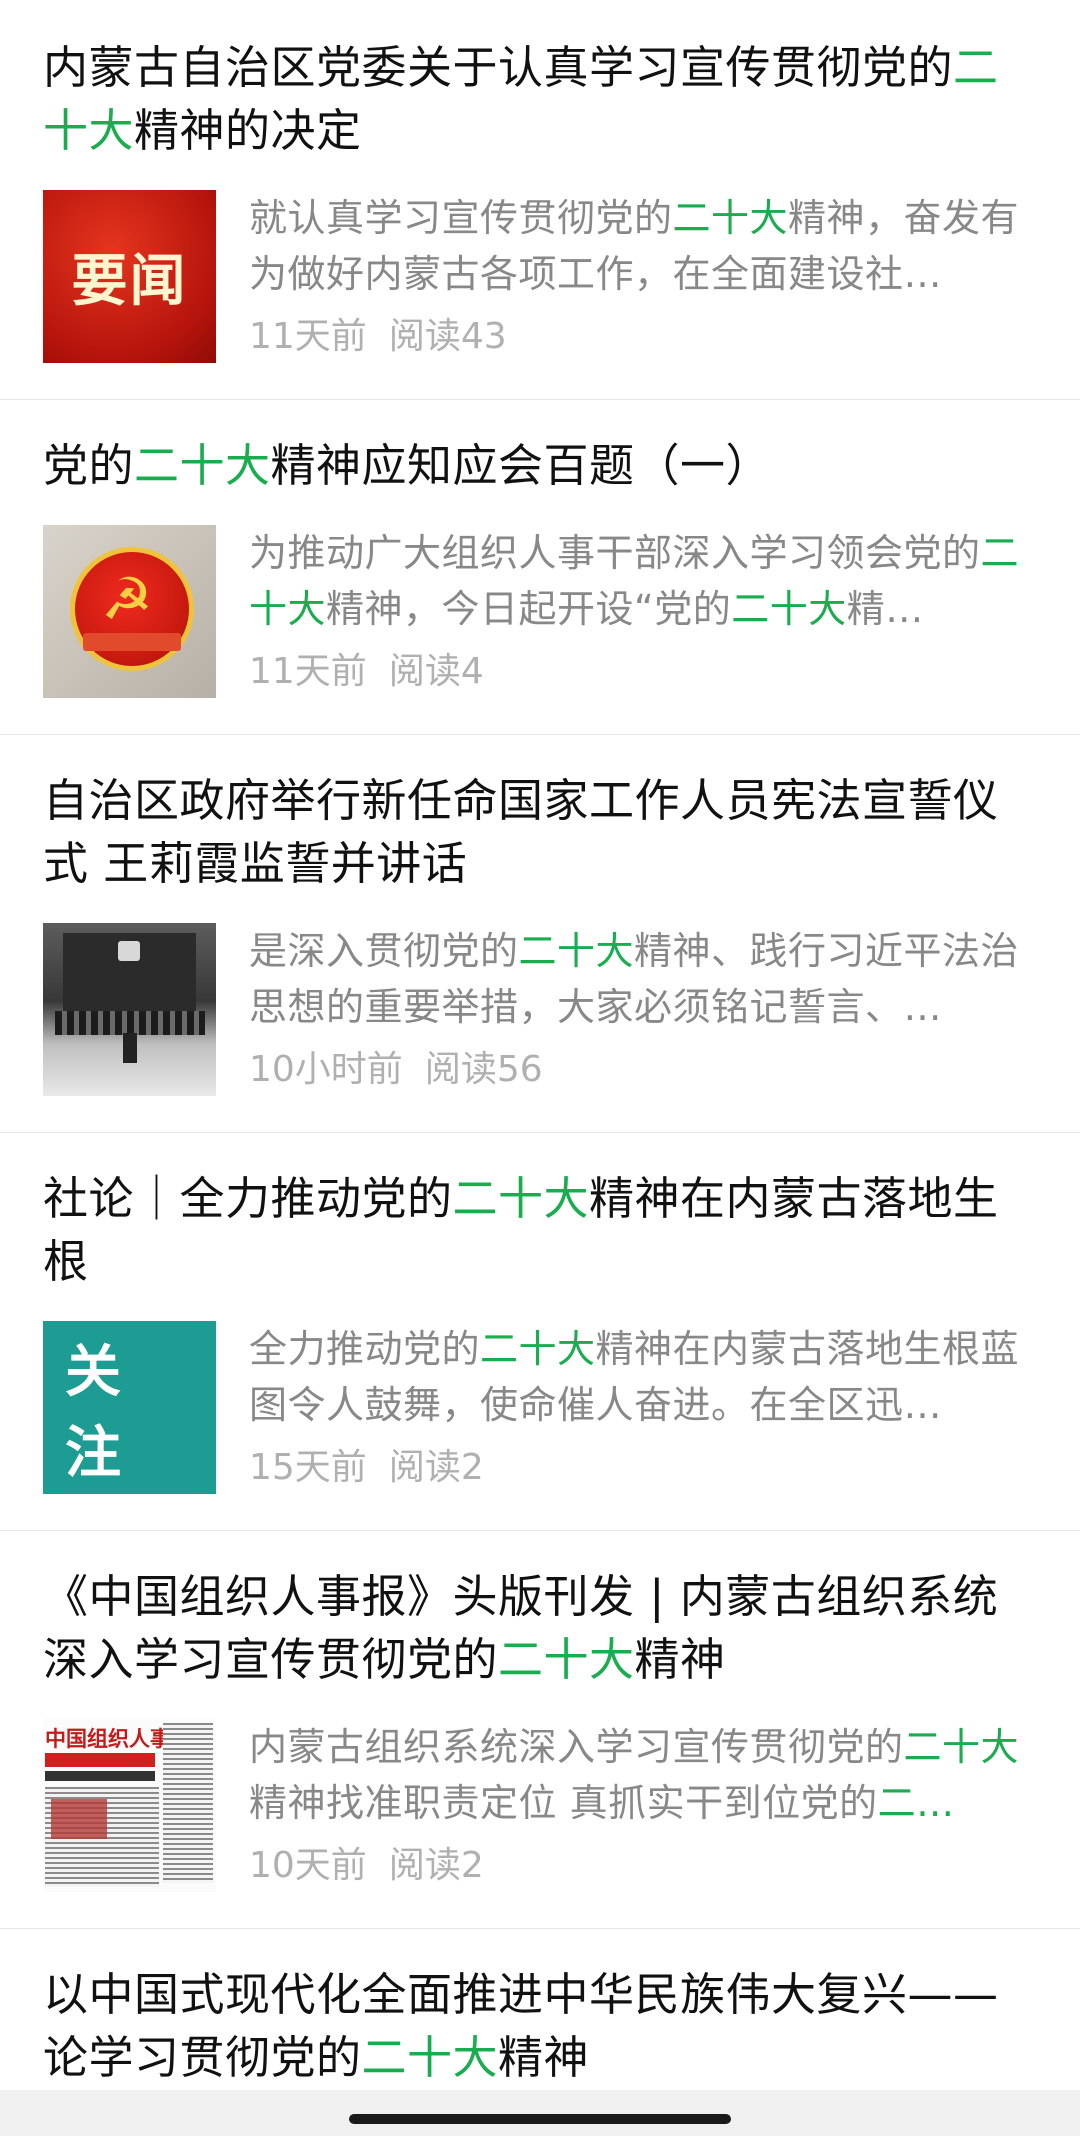 The width and height of the screenshot is (1080, 2136). Describe the element at coordinates (576, 1747) in the screenshot. I see `text-segment: 内蒙古组织系统深入学习宣传贯彻党的` at that location.